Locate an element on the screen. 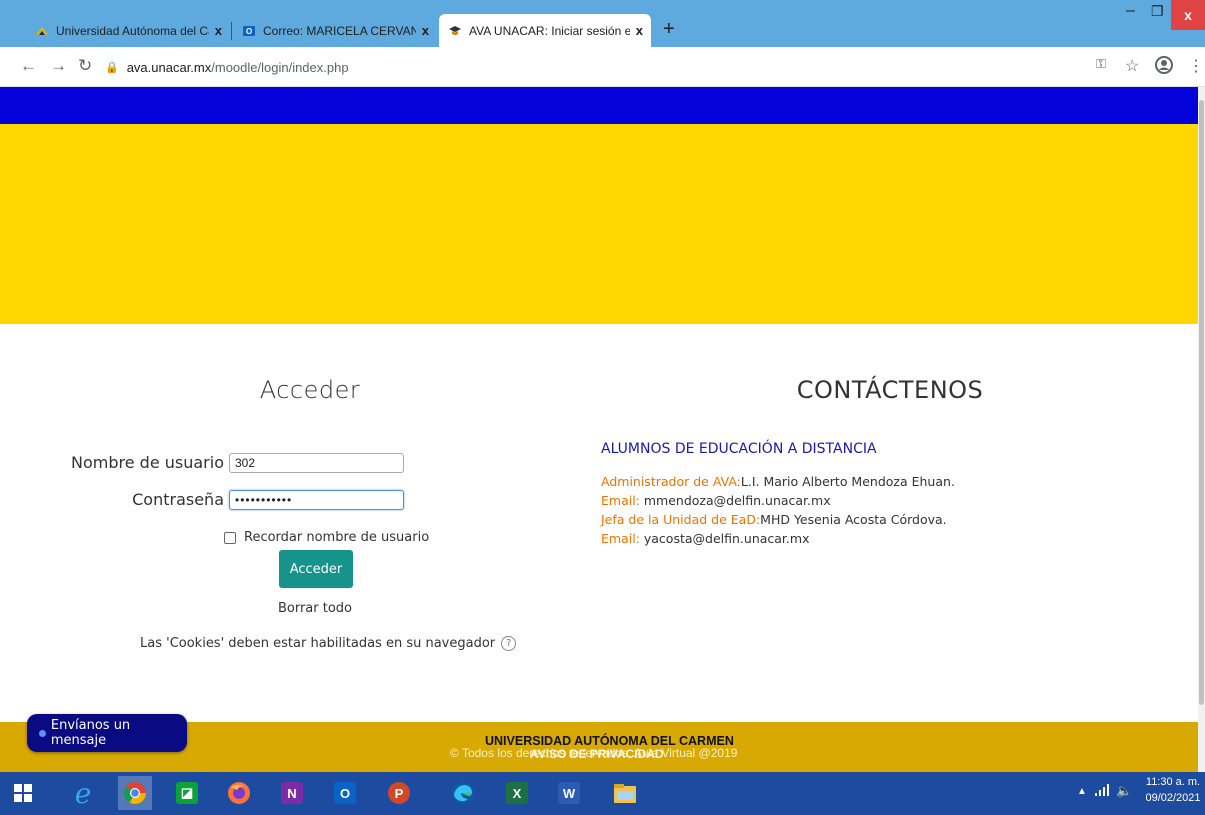 The height and width of the screenshot is (815, 1205). volume-icon: 🔈 is located at coordinates (1124, 791).